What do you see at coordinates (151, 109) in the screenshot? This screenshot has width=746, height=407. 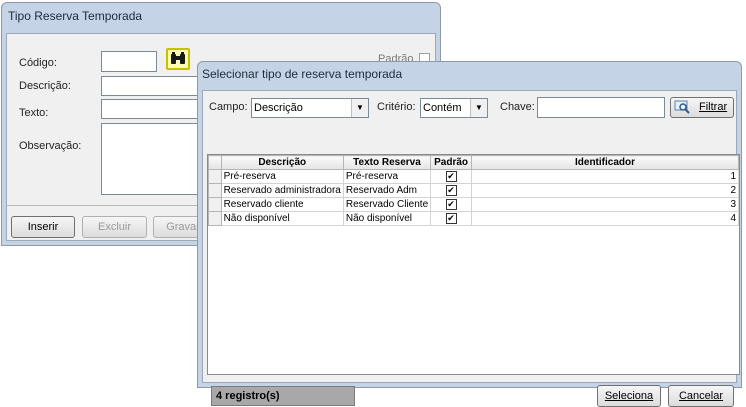 I see `texto-input` at bounding box center [151, 109].